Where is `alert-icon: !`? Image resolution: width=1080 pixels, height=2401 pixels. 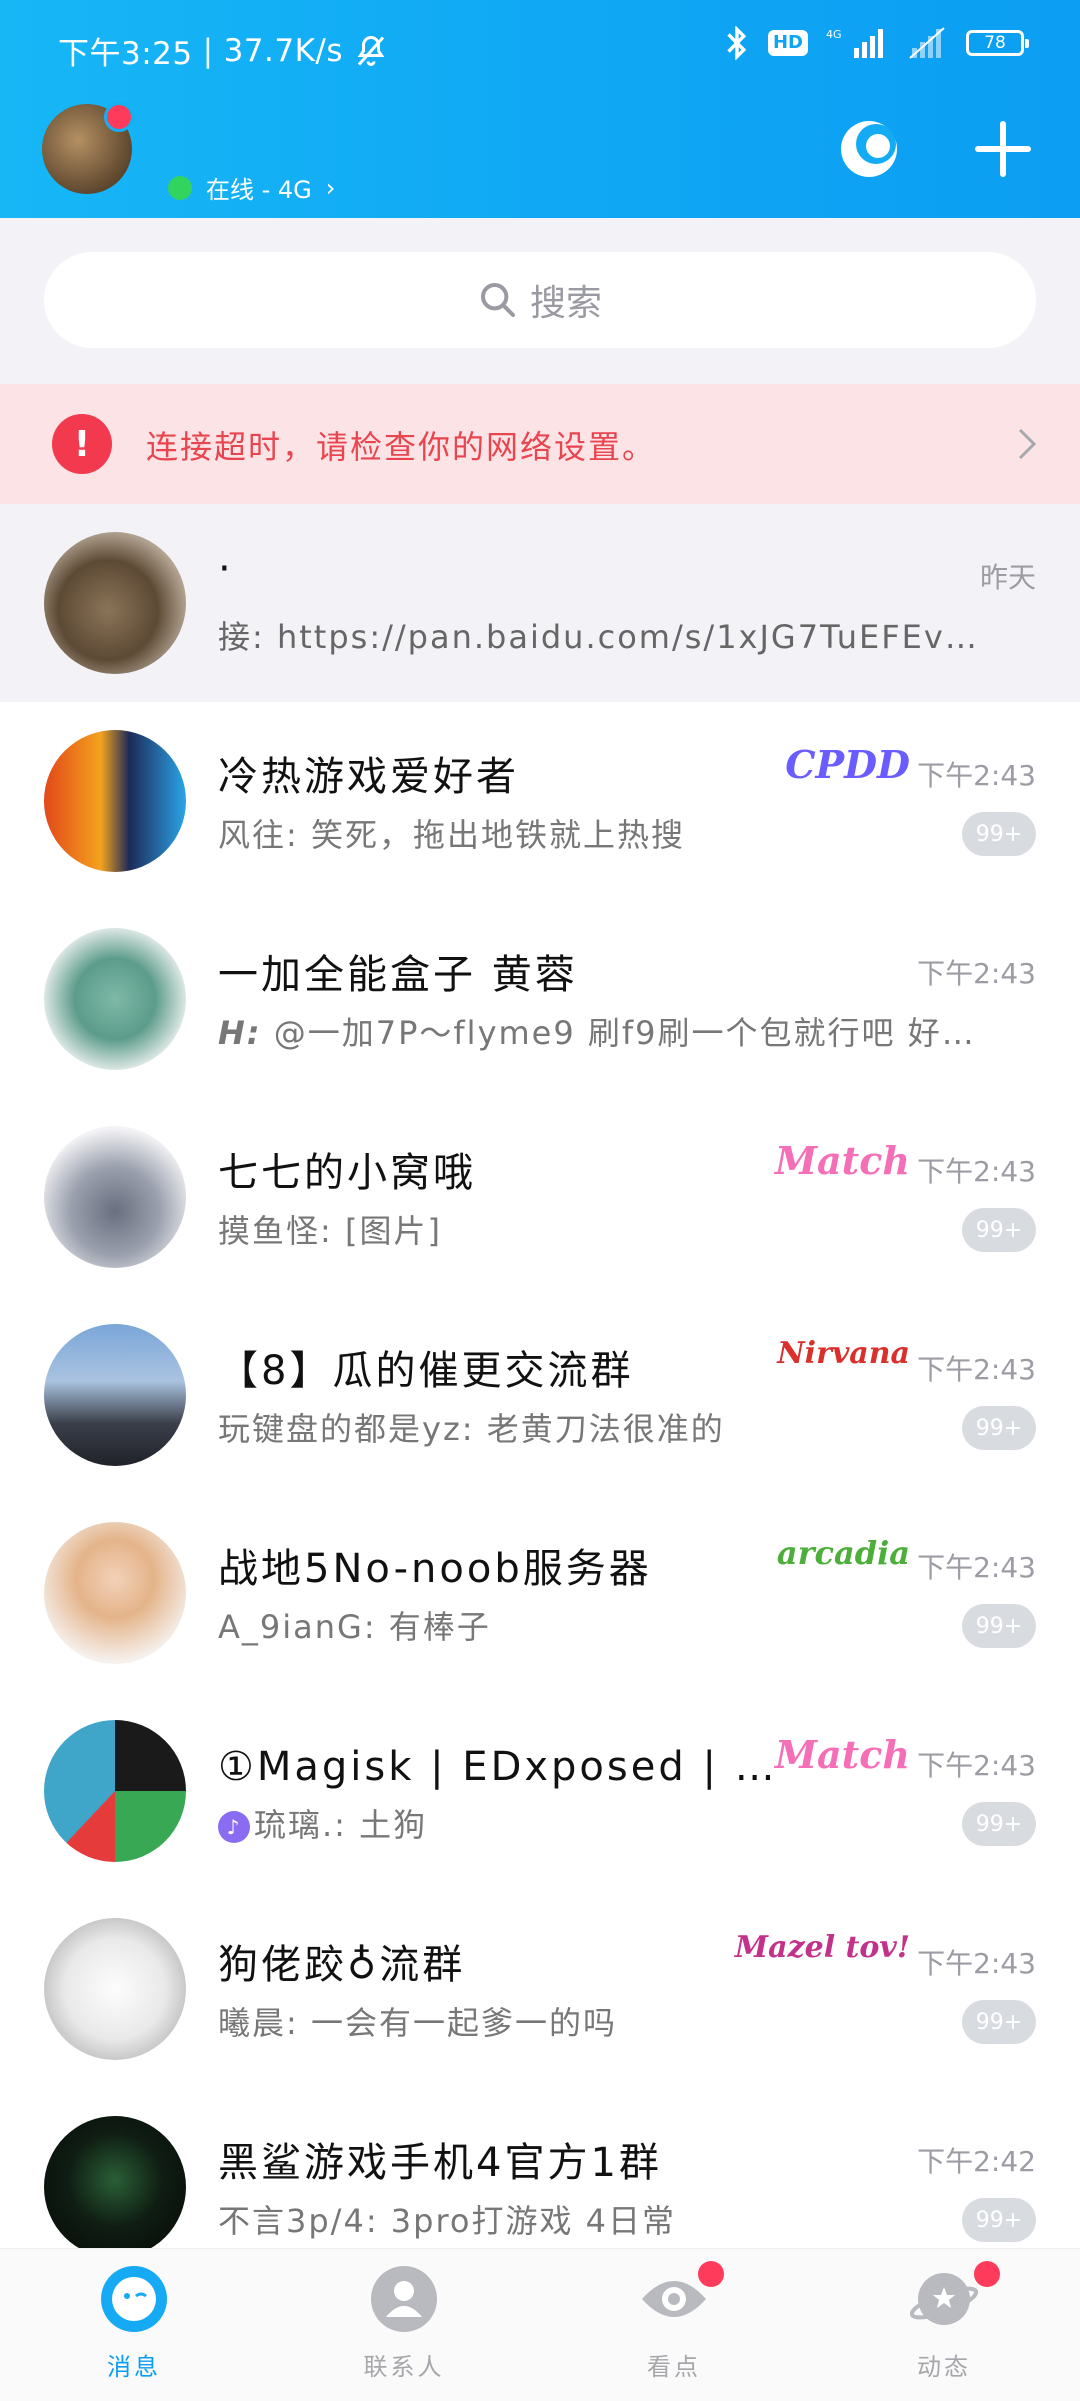
alert-icon: ! is located at coordinates (82, 444).